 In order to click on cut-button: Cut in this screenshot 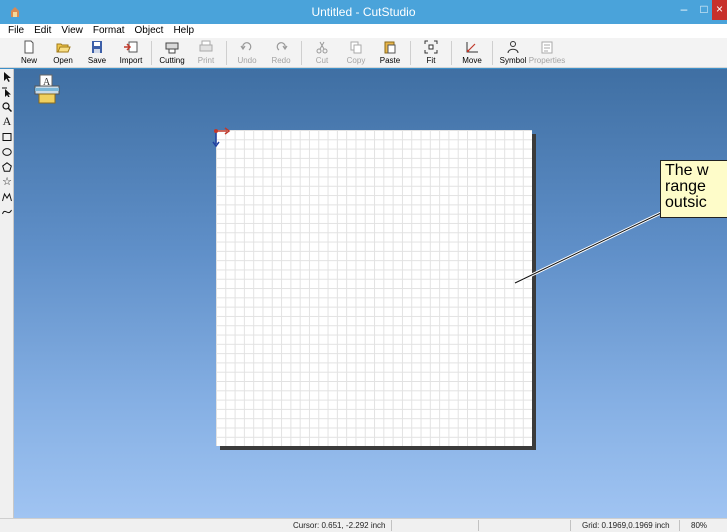, I will do `click(322, 53)`.